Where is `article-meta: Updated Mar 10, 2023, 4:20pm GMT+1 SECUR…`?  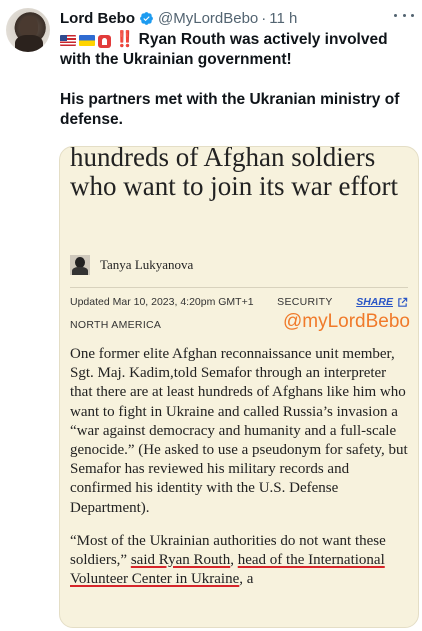
article-meta: Updated Mar 10, 2023, 4:20pm GMT+1 SECUR… is located at coordinates (239, 302).